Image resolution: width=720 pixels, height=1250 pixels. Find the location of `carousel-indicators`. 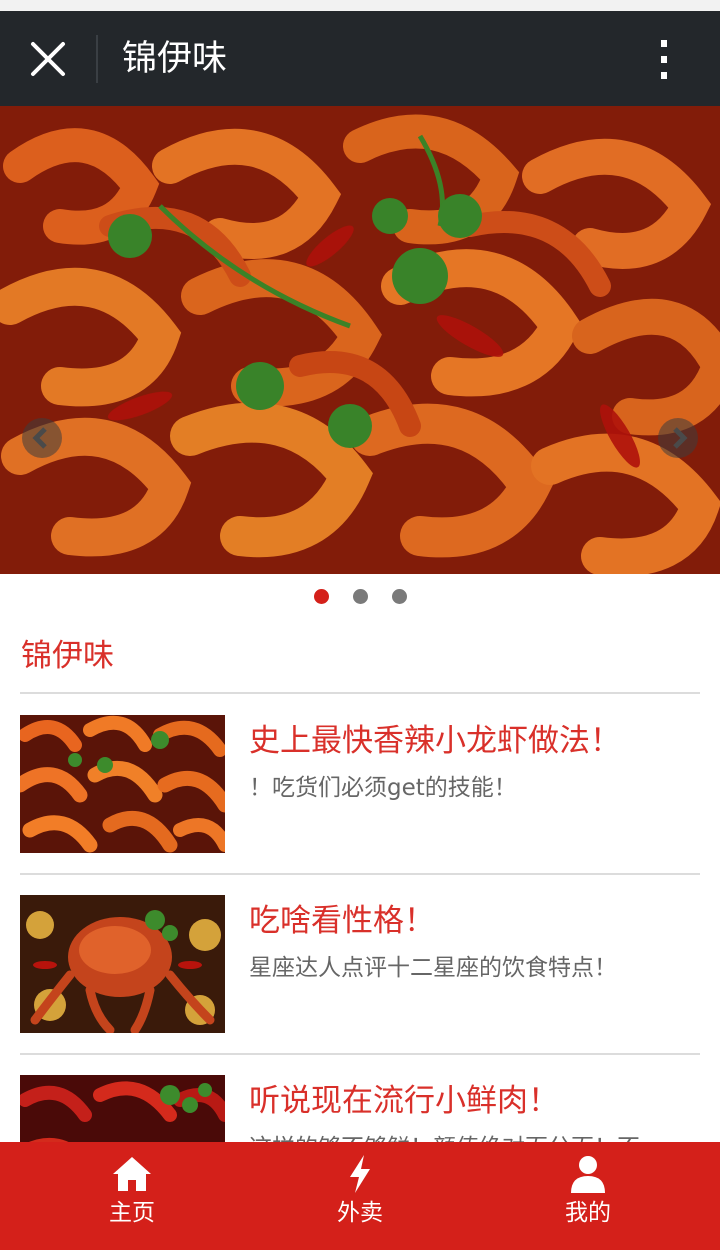

carousel-indicators is located at coordinates (360, 596).